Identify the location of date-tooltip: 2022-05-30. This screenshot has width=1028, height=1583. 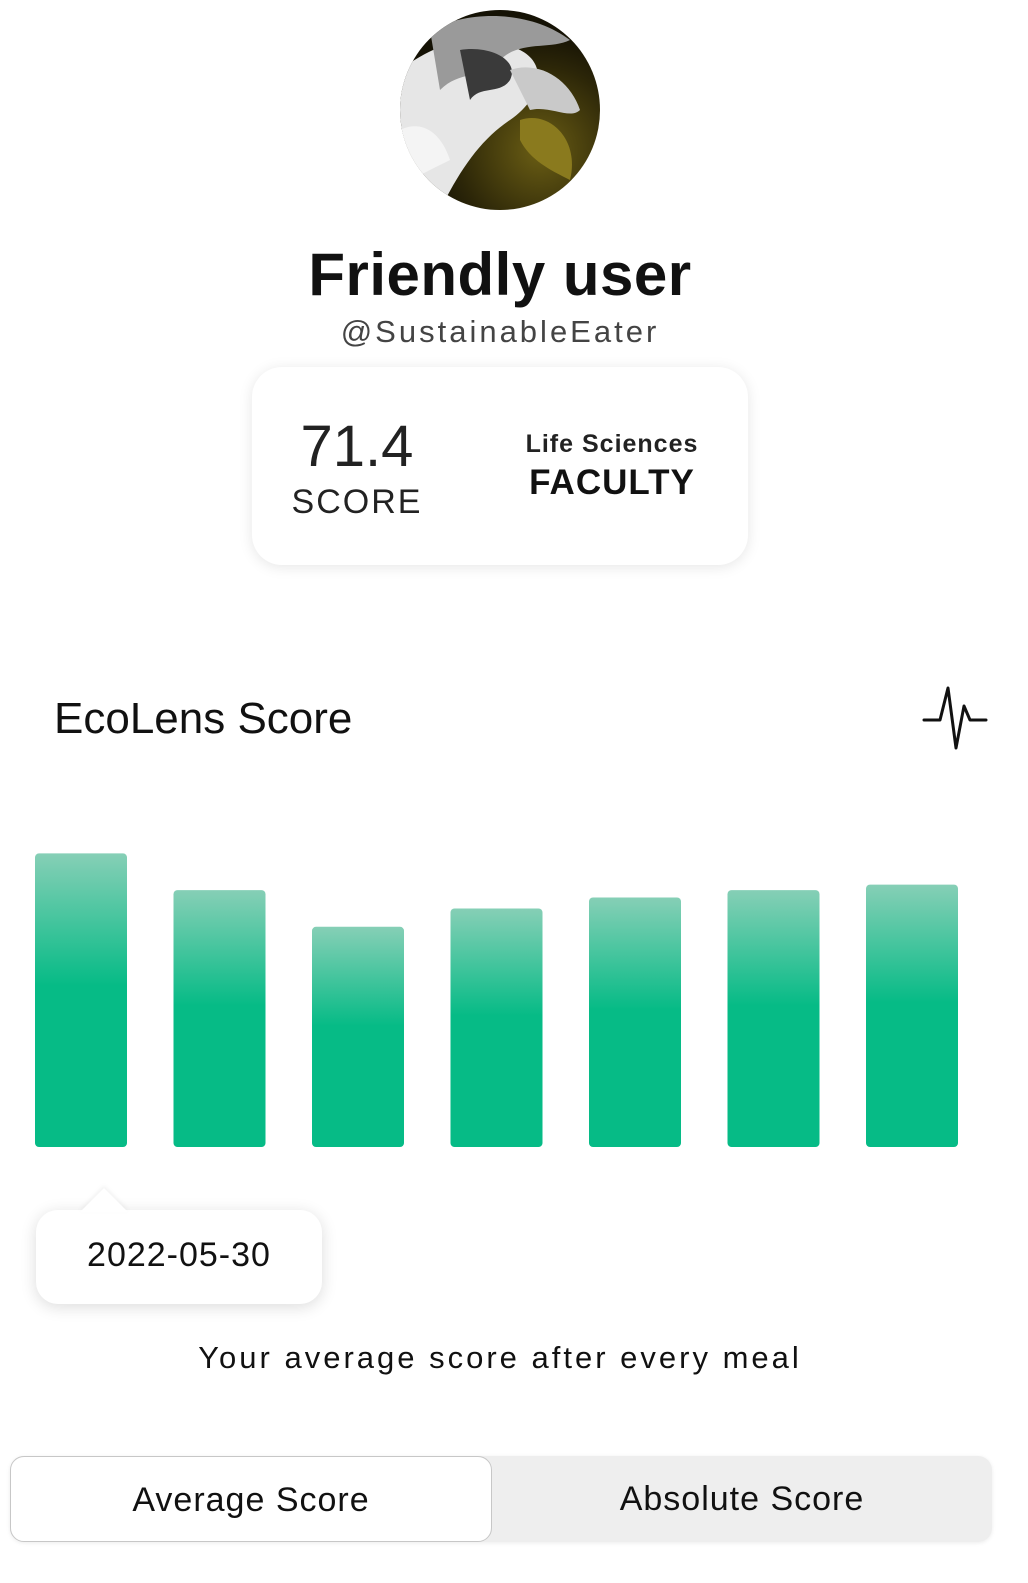
(179, 1246).